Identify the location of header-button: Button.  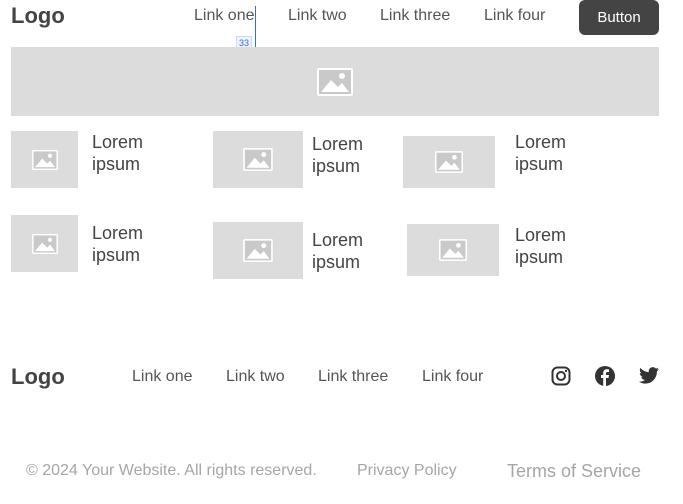
(619, 17).